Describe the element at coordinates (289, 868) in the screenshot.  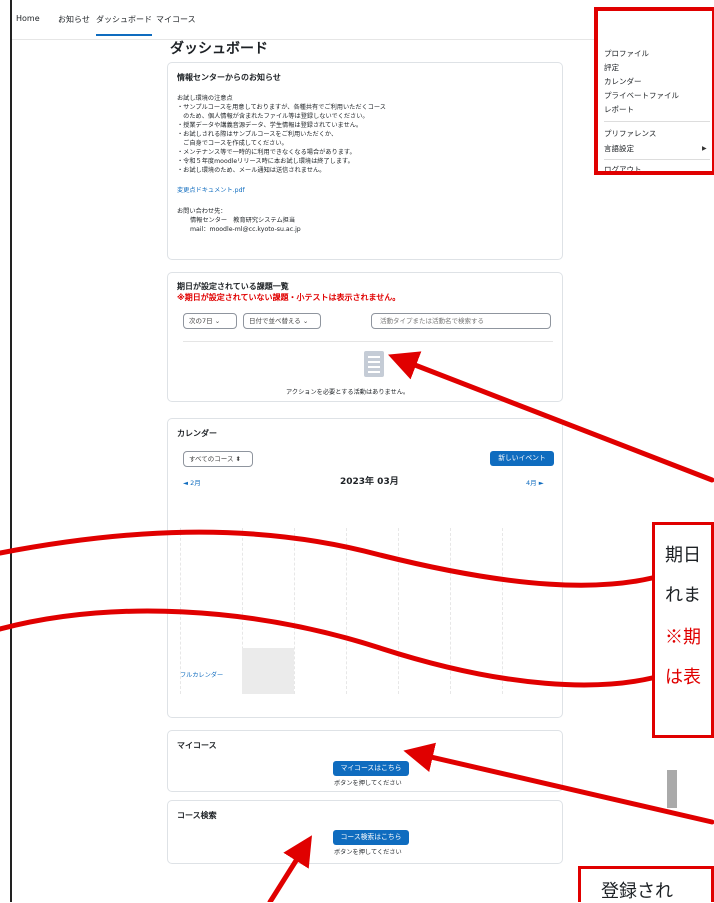
I see `arrow-to-course-search` at that location.